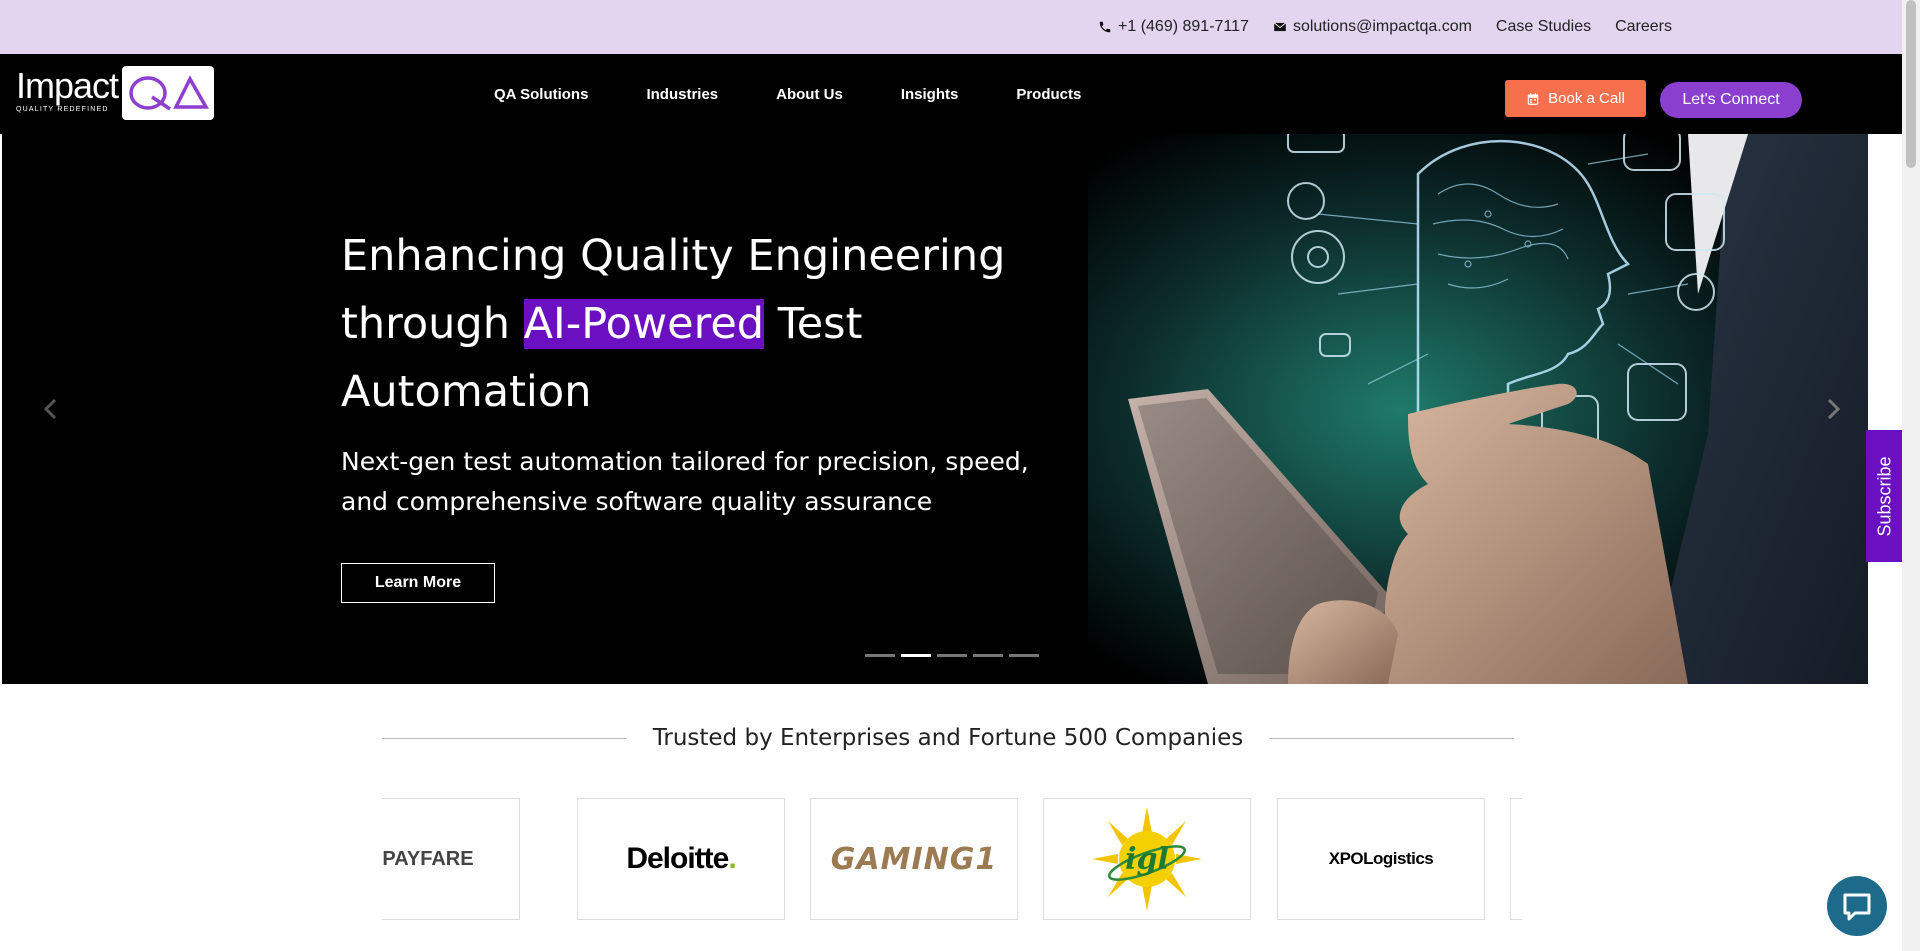 The height and width of the screenshot is (951, 1920). I want to click on igl-text: igl, so click(1147, 859).